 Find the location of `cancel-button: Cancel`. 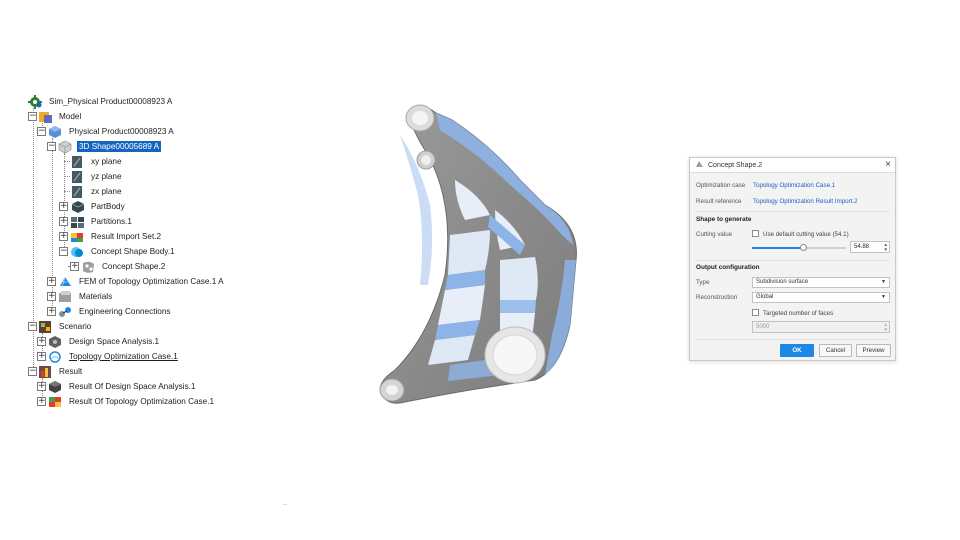

cancel-button: Cancel is located at coordinates (835, 350).